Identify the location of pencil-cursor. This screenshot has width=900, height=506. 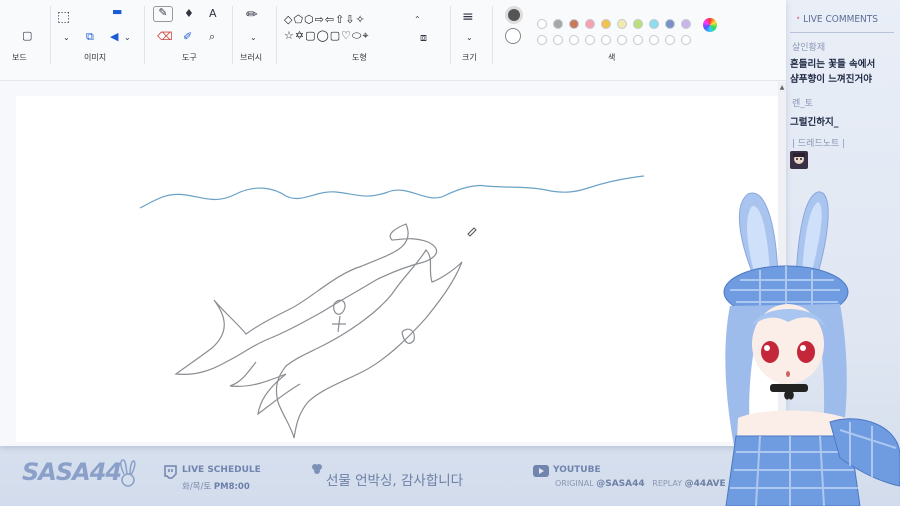
(472, 232).